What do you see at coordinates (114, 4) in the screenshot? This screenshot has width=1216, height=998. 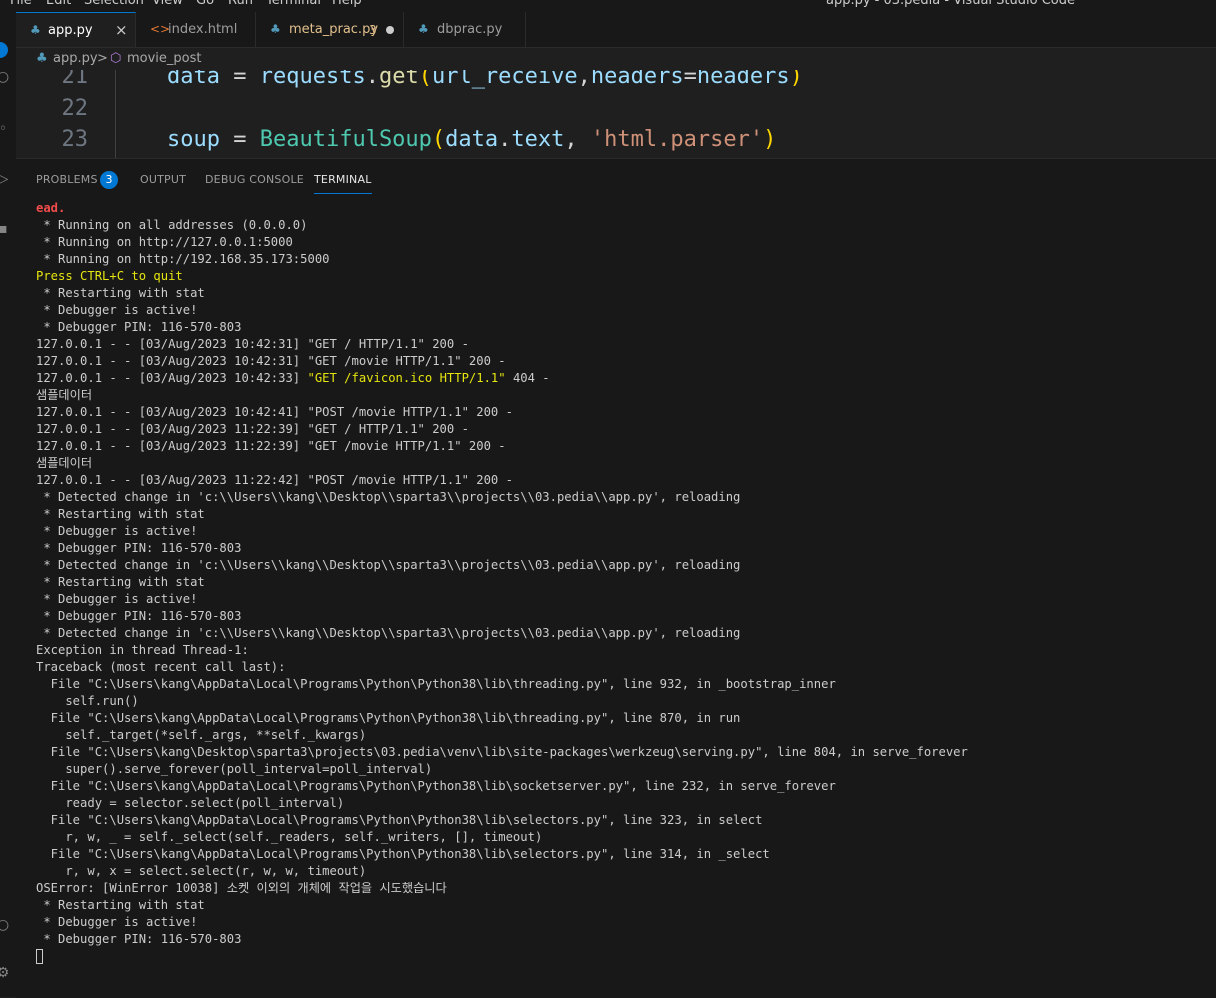 I see `menu-selection: Selection` at bounding box center [114, 4].